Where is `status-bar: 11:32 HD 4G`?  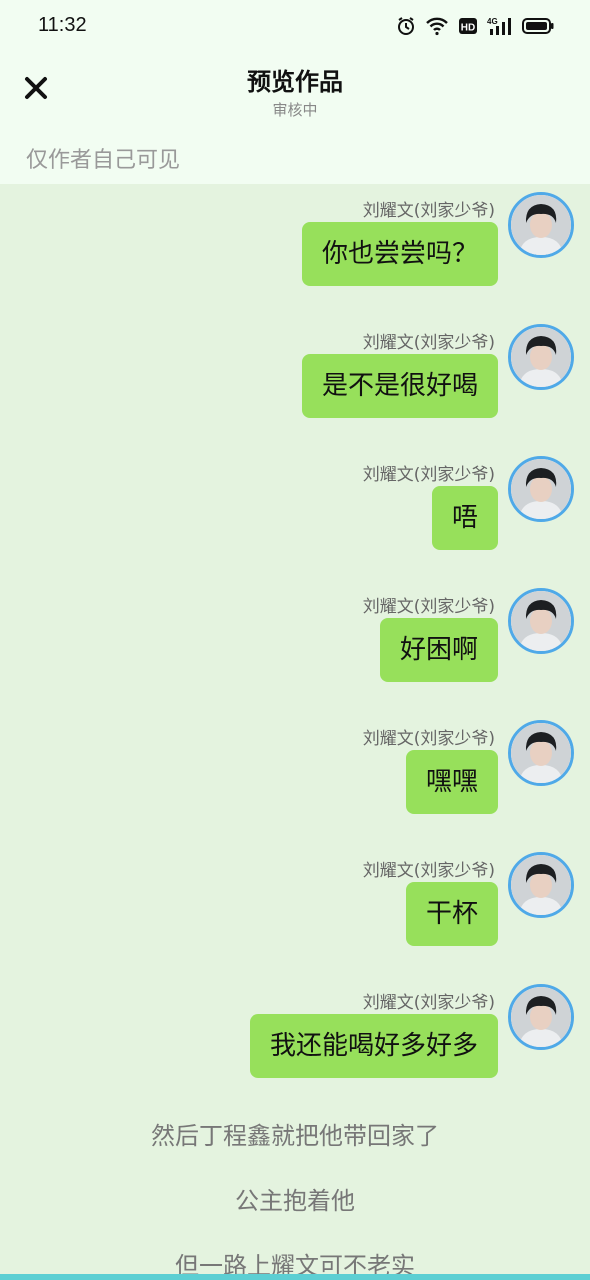 status-bar: 11:32 HD 4G is located at coordinates (295, 26).